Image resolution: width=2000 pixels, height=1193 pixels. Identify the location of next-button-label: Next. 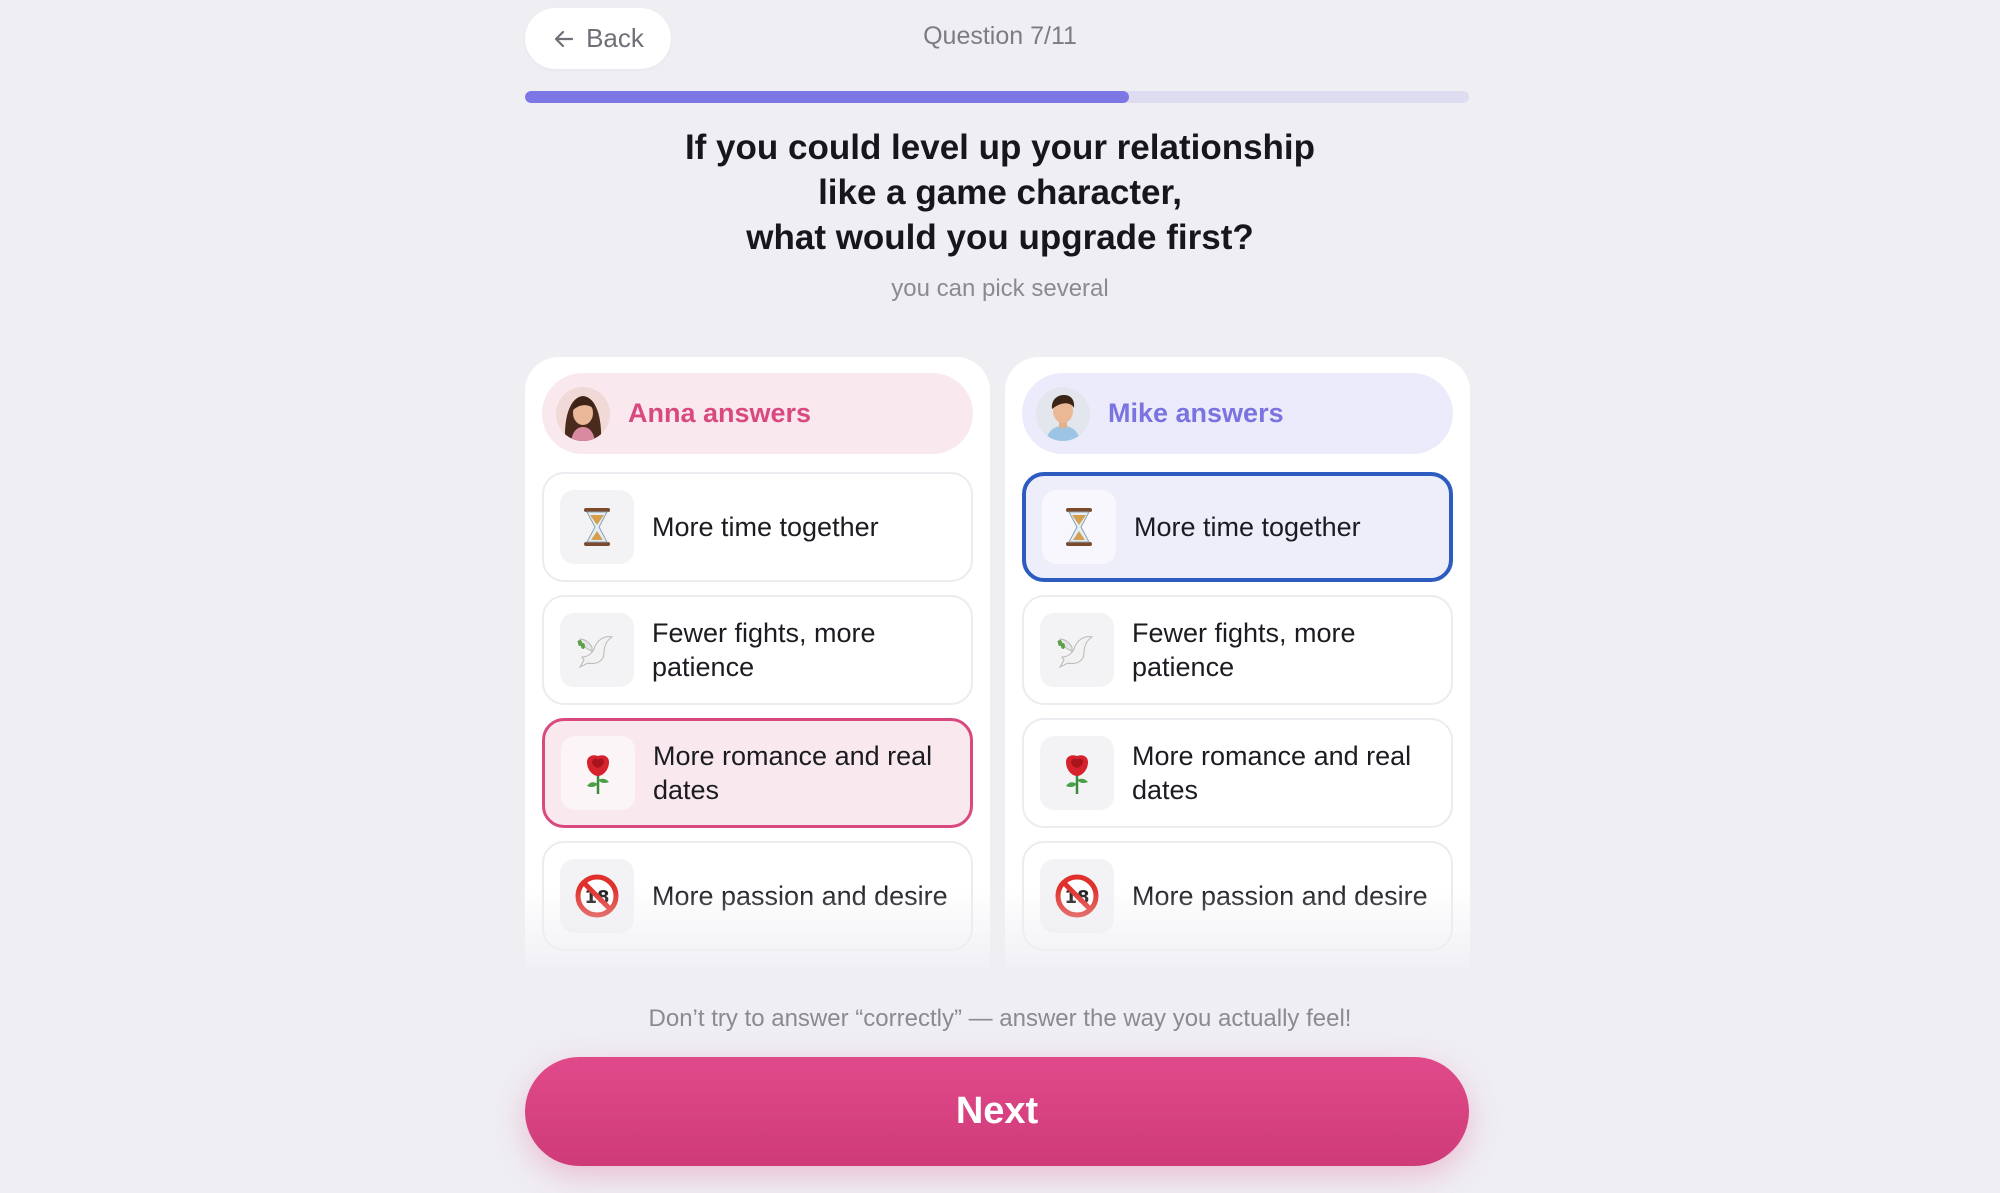
(997, 1111).